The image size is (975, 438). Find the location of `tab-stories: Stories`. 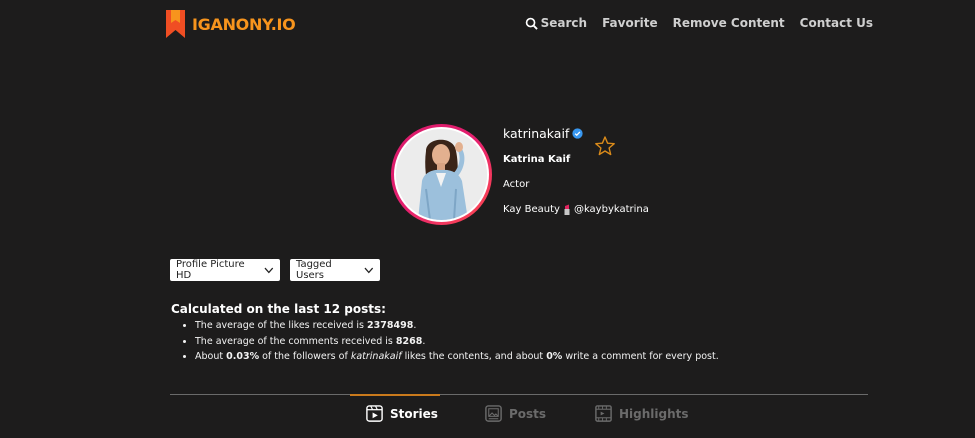

tab-stories: Stories is located at coordinates (401, 413).